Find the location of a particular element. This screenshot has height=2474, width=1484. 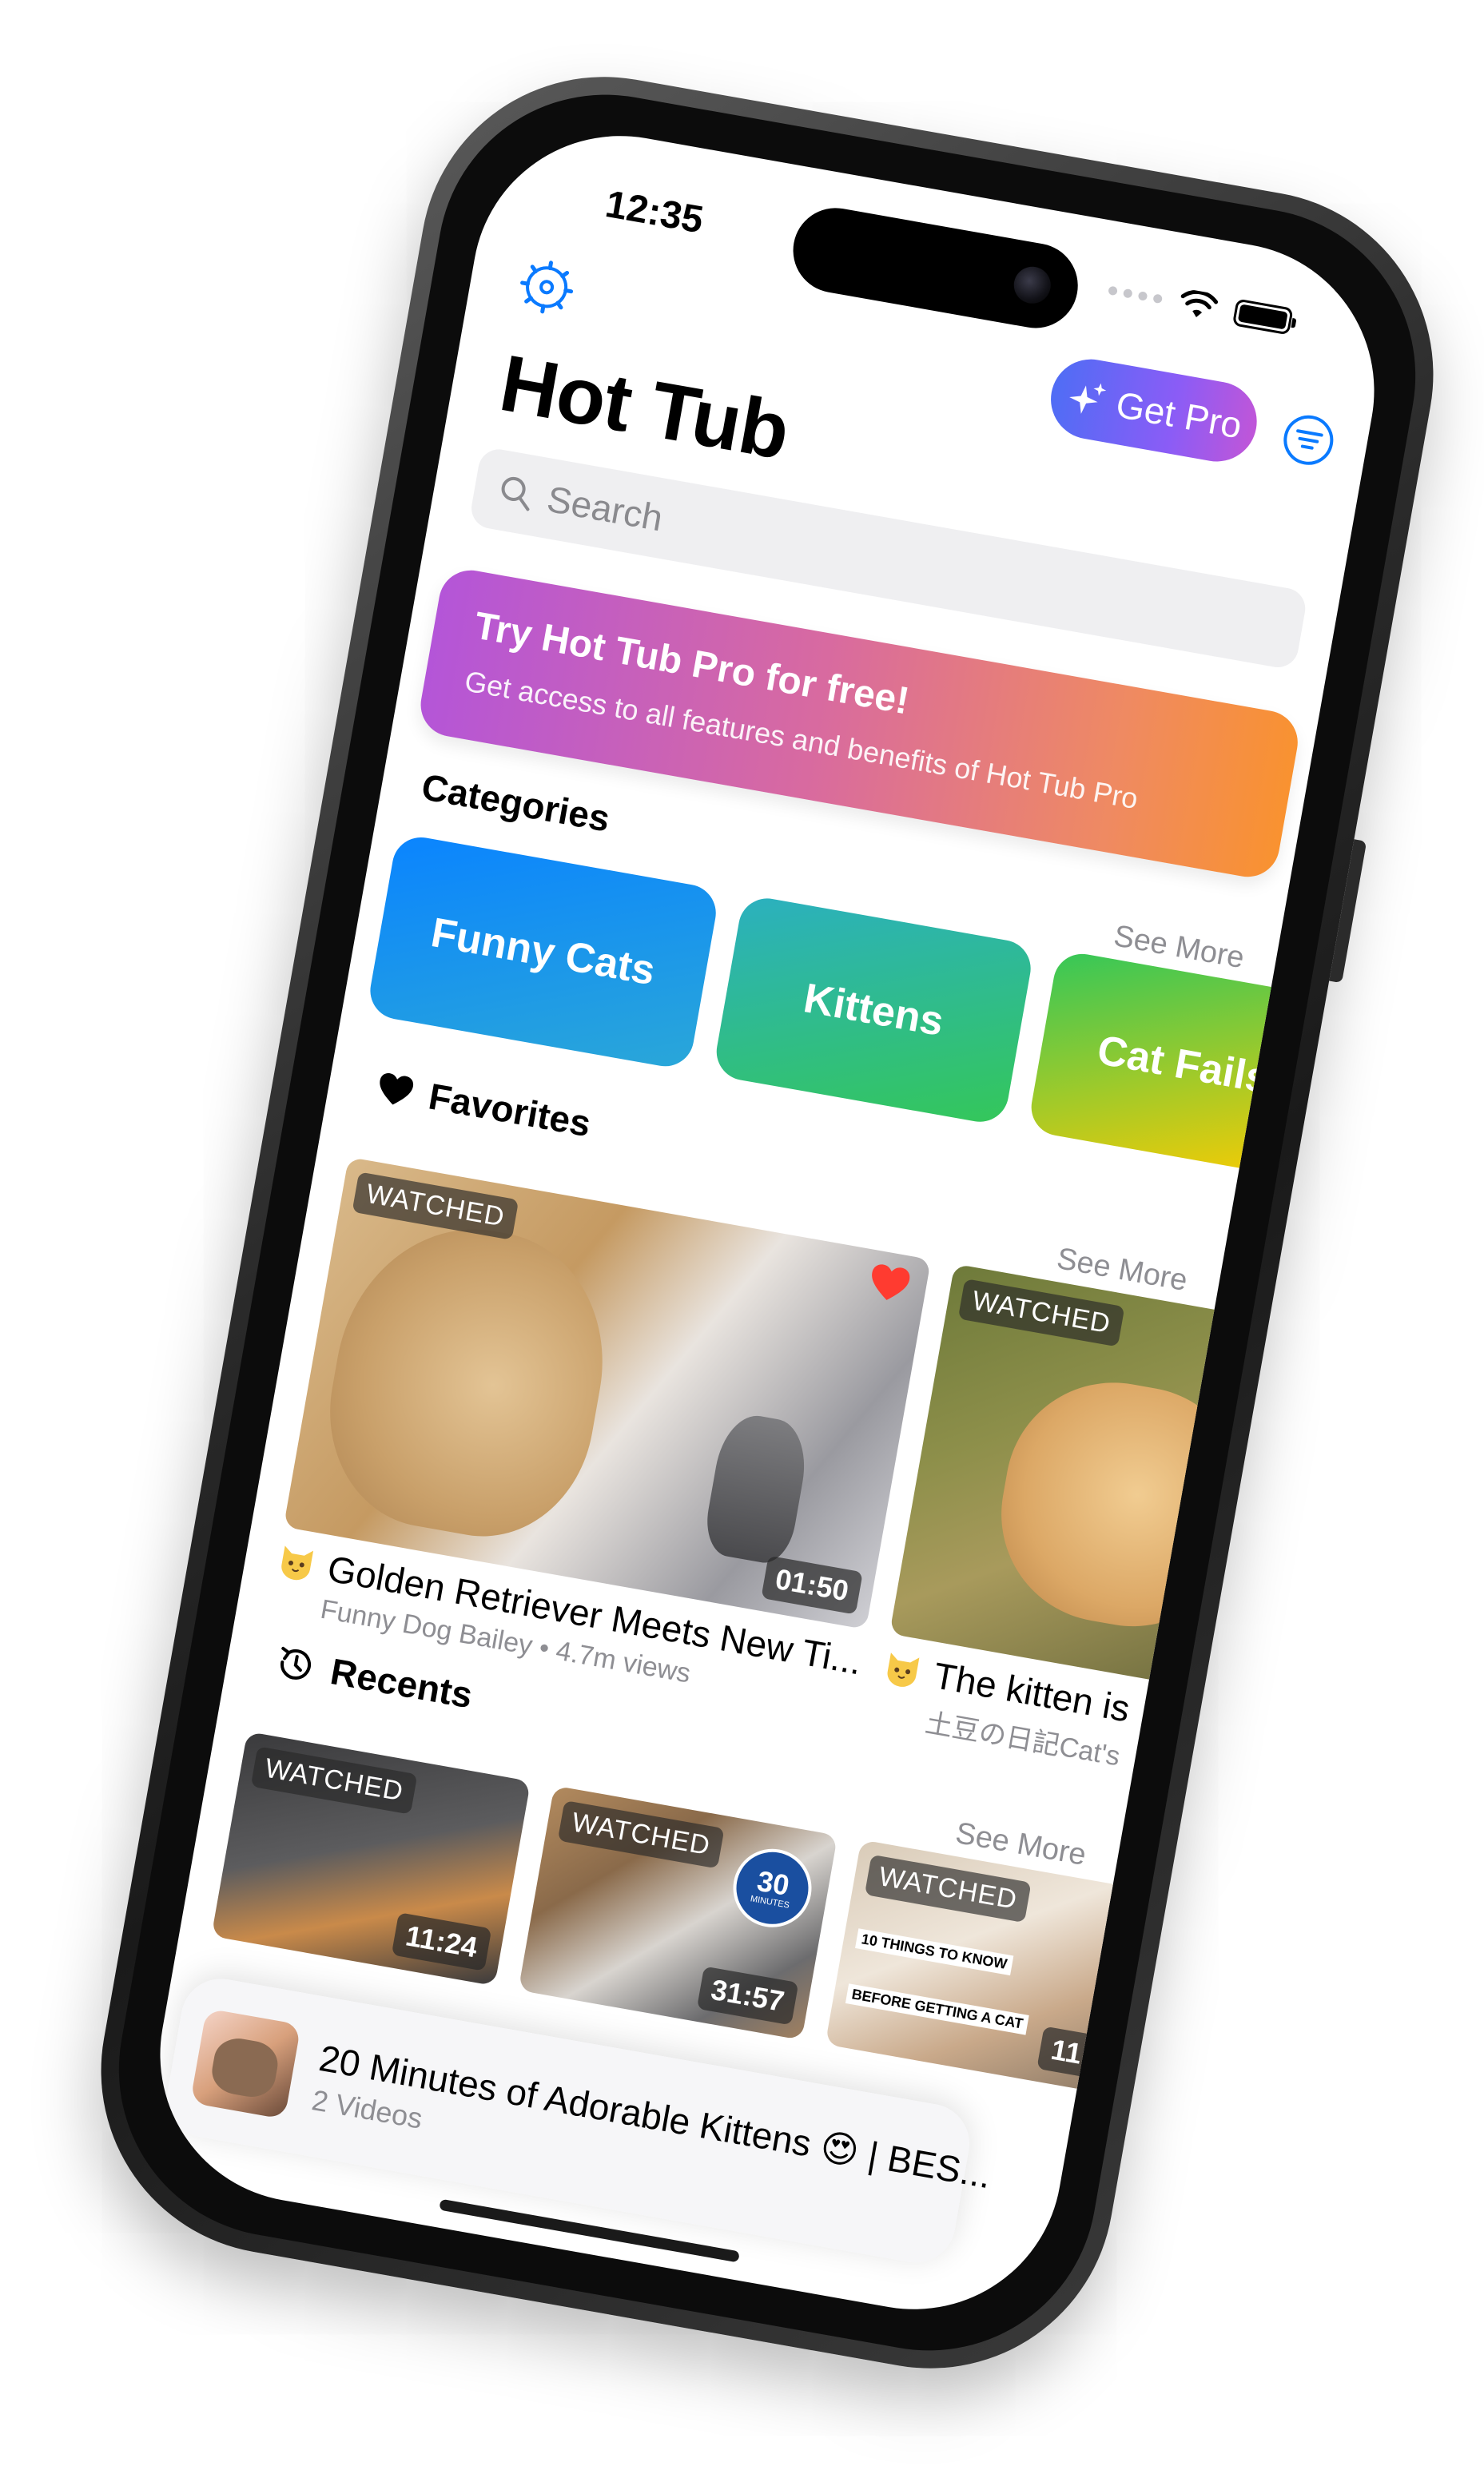

get-pro-button: Get Pro is located at coordinates (1153, 410).